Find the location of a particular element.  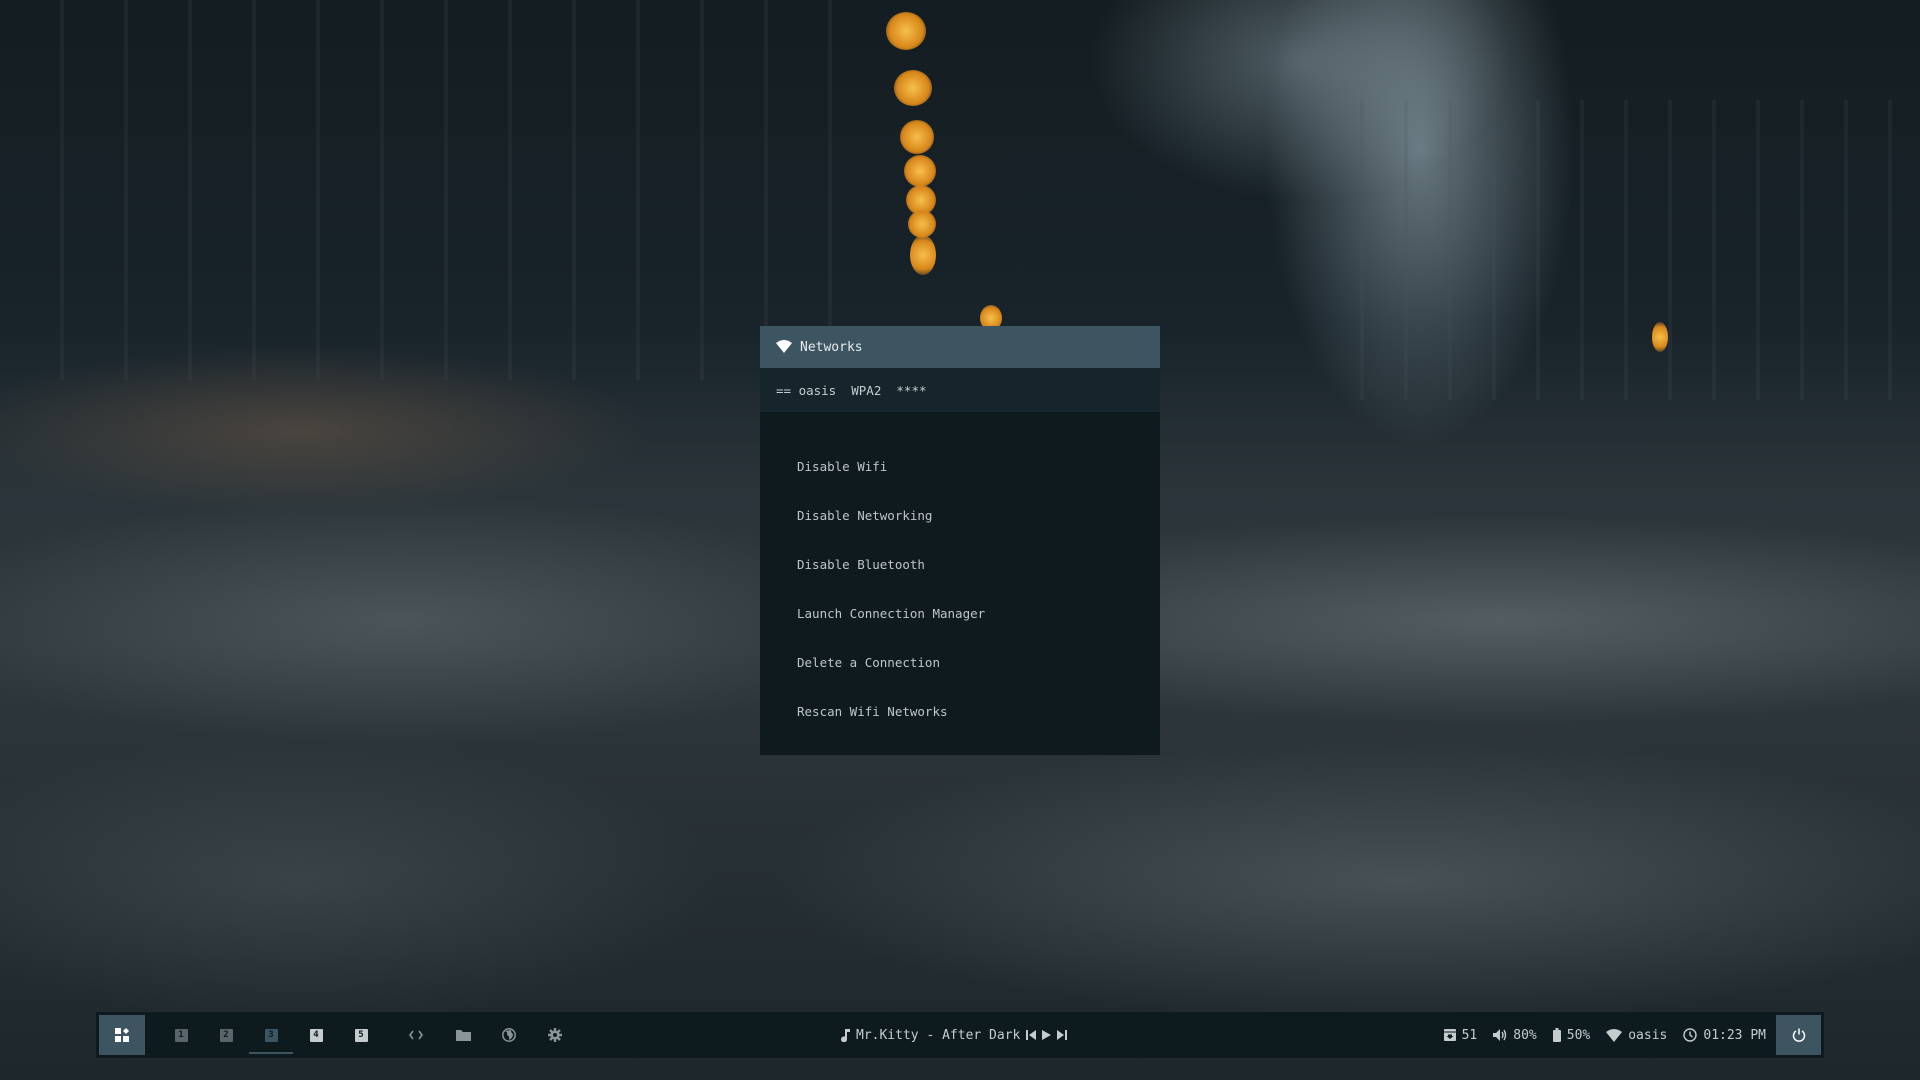

volume-level: 80% is located at coordinates (1525, 1035).